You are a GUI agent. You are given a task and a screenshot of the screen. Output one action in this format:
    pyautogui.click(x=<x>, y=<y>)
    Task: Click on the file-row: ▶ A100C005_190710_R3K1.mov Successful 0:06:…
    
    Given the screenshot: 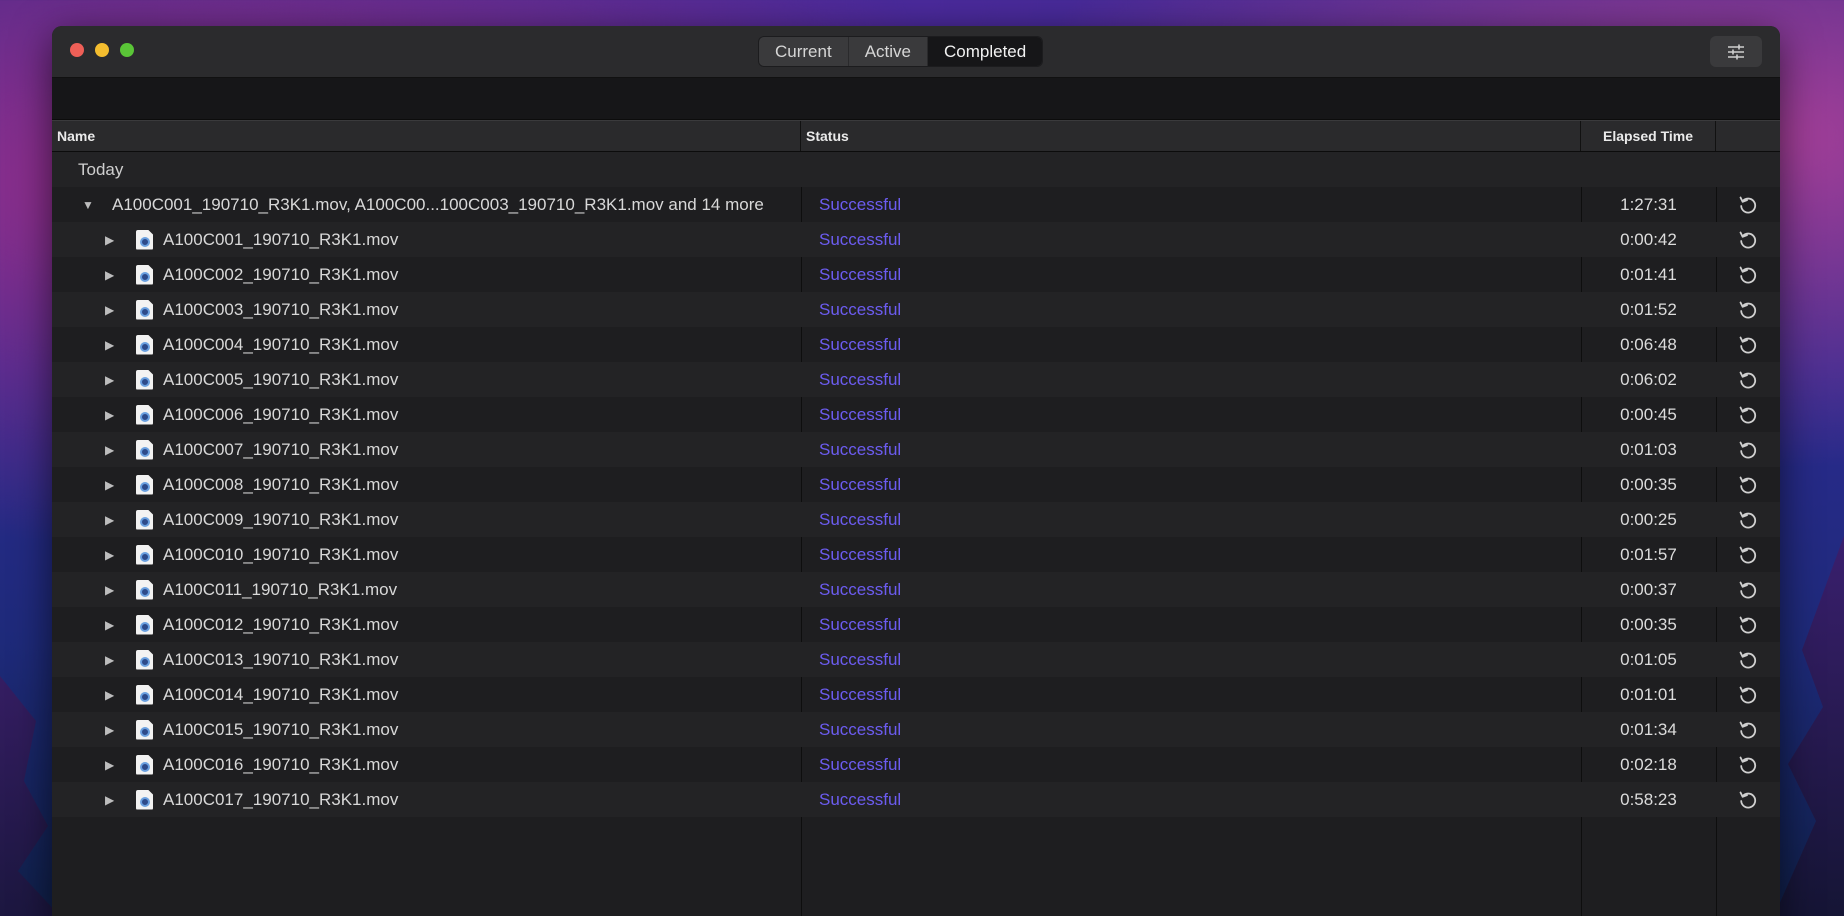 What is the action you would take?
    pyautogui.click(x=916, y=379)
    